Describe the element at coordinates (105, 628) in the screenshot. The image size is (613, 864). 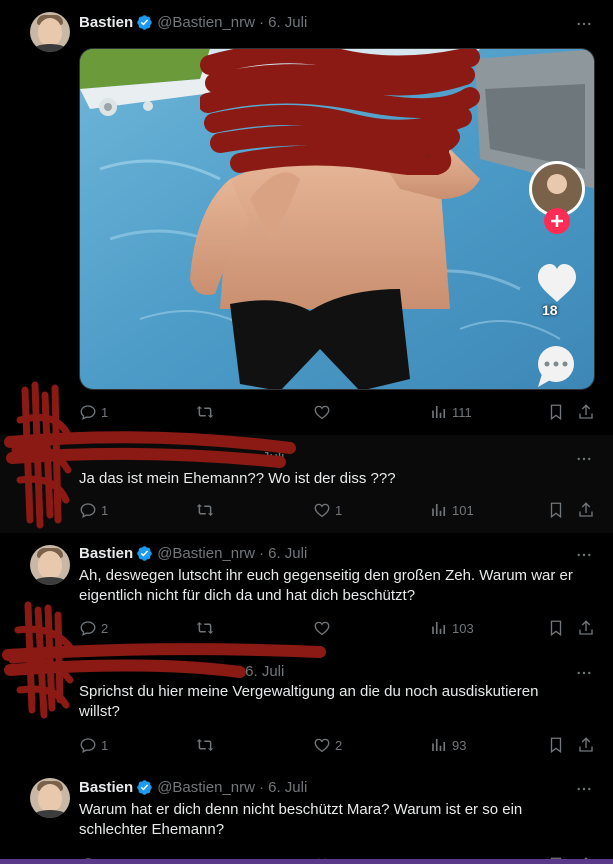
I see `reply-count: 2` at that location.